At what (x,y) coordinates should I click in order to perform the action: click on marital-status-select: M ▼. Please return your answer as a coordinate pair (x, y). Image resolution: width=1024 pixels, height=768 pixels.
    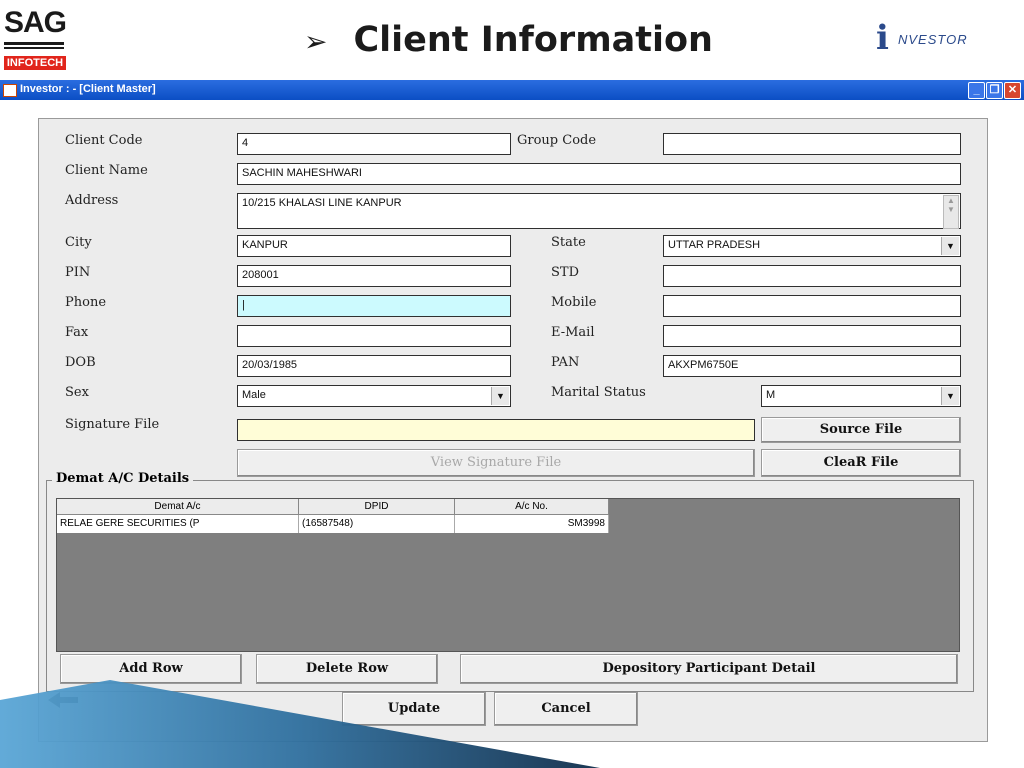
    Looking at the image, I should click on (861, 396).